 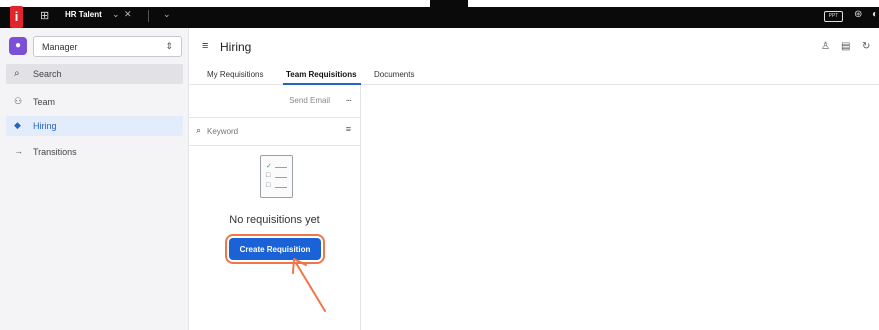 What do you see at coordinates (858, 14) in the screenshot?
I see `account-icon: ⊛` at bounding box center [858, 14].